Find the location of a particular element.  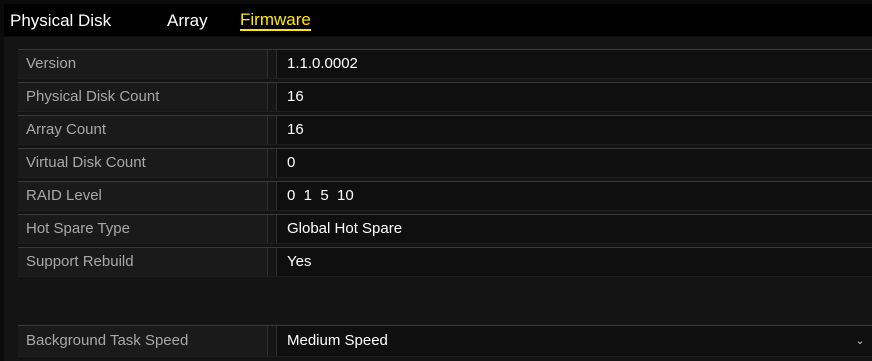

table-row-virtual-disk-count: Virtual Disk Count 0 is located at coordinates (445, 163).